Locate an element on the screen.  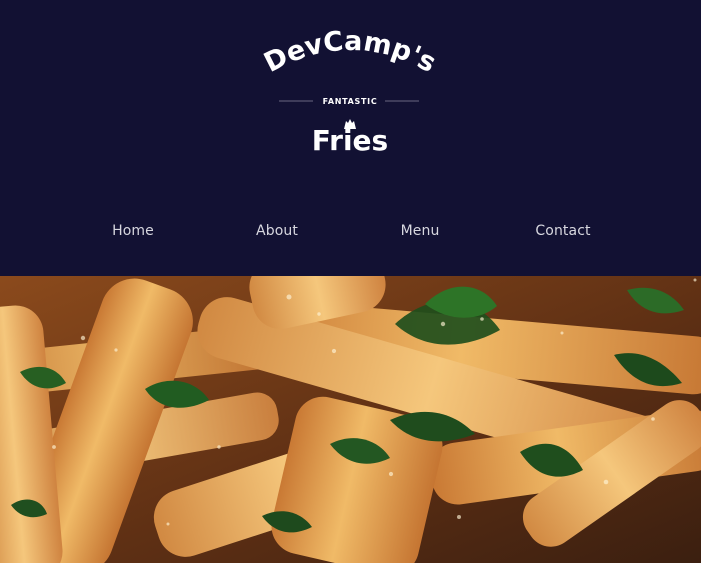
logo-line1-path: DevCamp's is located at coordinates (350, 52).